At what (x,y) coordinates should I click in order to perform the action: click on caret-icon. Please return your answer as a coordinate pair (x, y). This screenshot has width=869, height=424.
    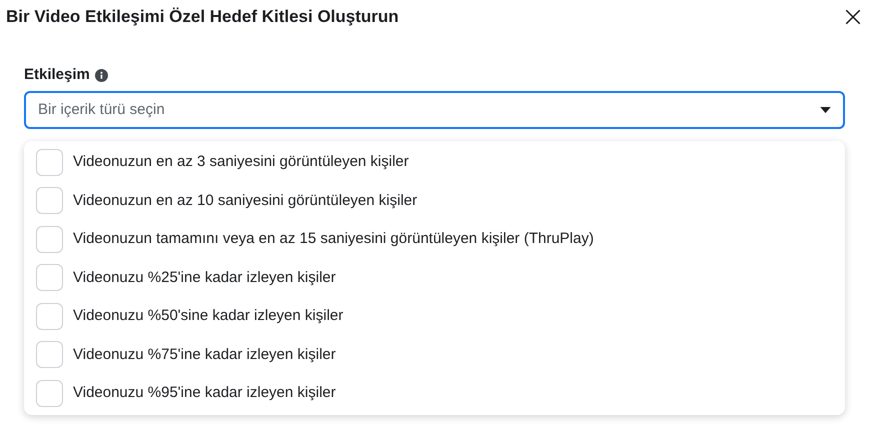
    Looking at the image, I should click on (825, 110).